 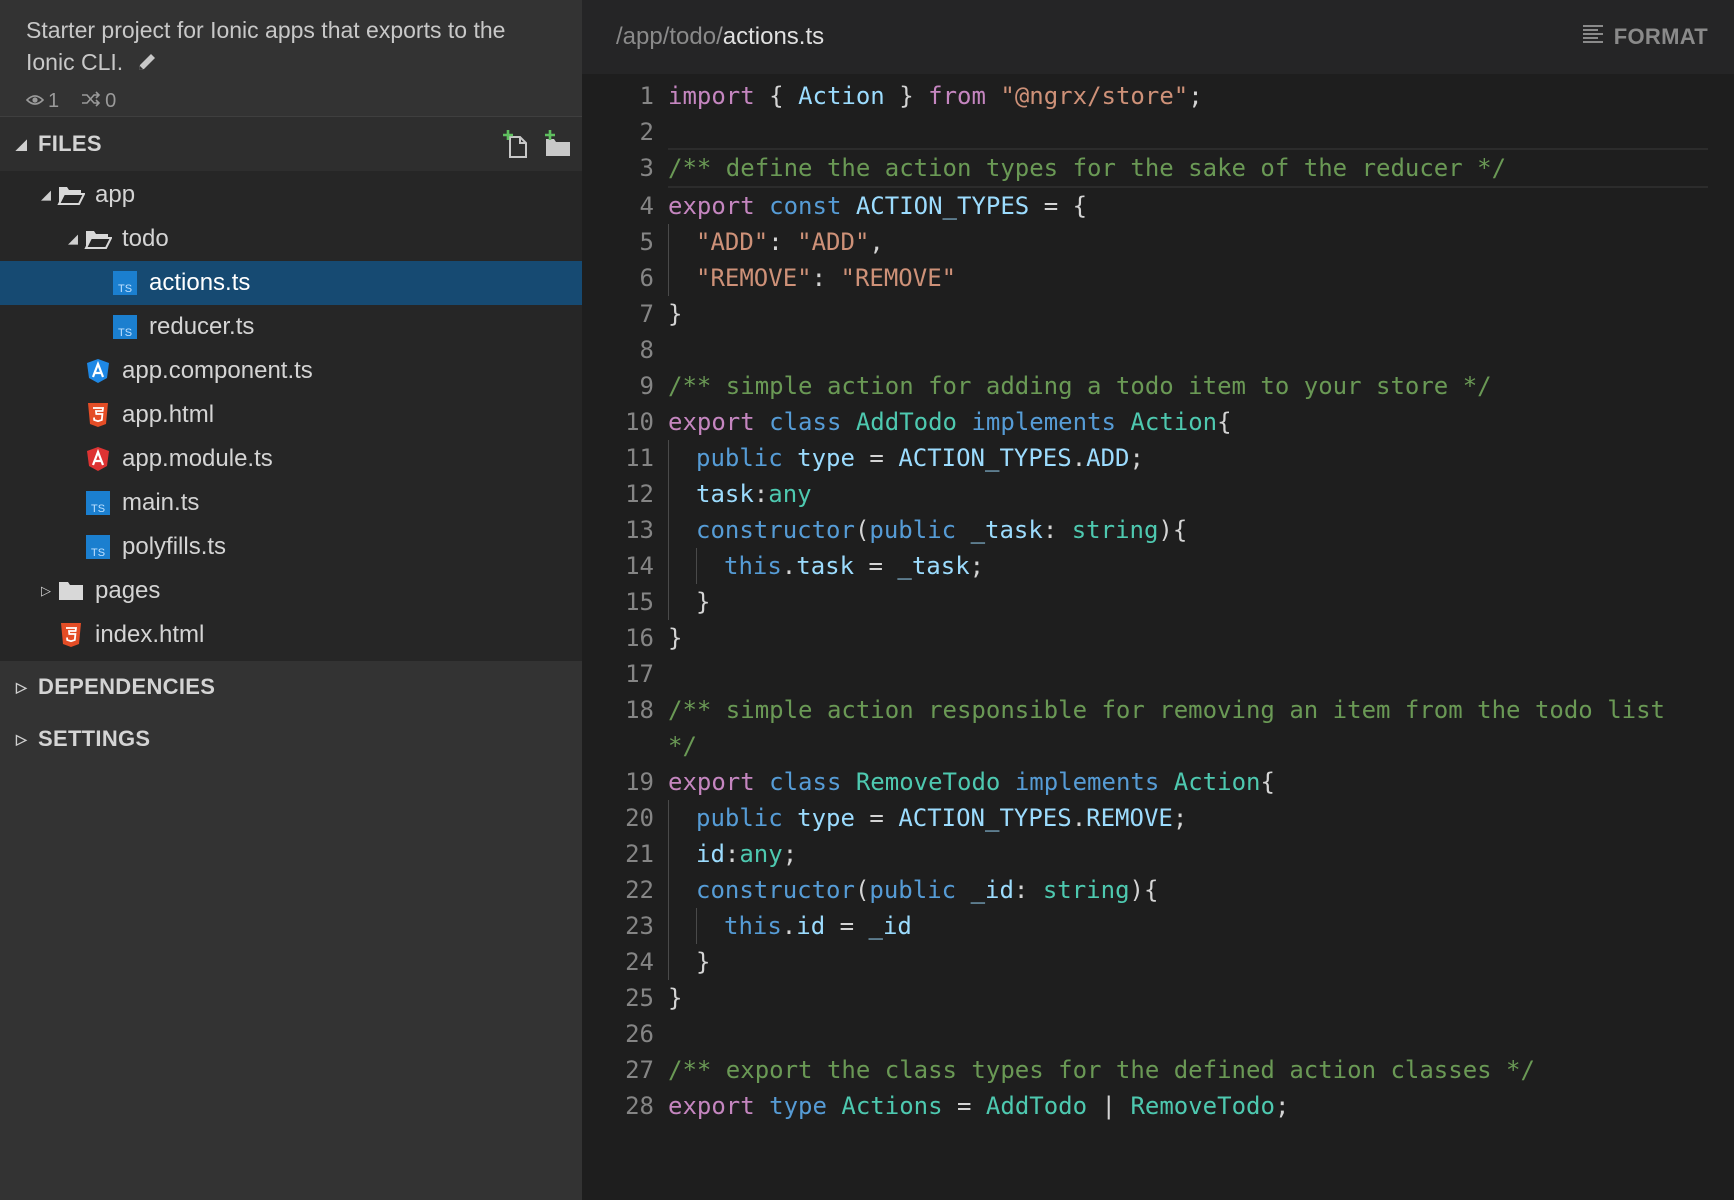 I want to click on code-line: 20 public type = ACTION_TYPES.REMOVE;, so click(x=1158, y=818).